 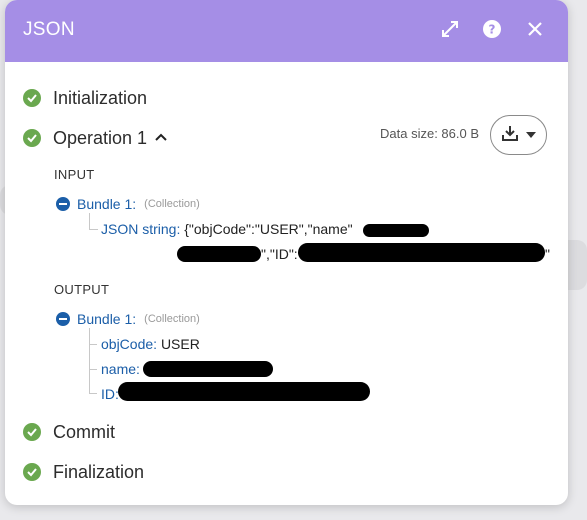 I want to click on output-field-objcode: objCode: USER, so click(x=150, y=344).